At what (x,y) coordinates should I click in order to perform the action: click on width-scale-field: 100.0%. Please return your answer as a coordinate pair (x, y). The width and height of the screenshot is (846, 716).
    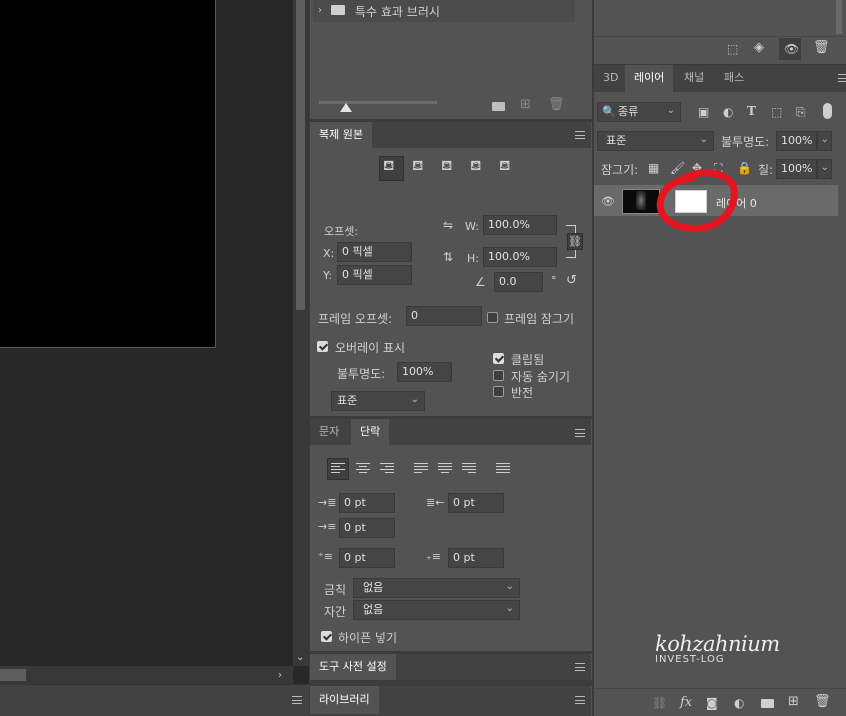
    Looking at the image, I should click on (520, 225).